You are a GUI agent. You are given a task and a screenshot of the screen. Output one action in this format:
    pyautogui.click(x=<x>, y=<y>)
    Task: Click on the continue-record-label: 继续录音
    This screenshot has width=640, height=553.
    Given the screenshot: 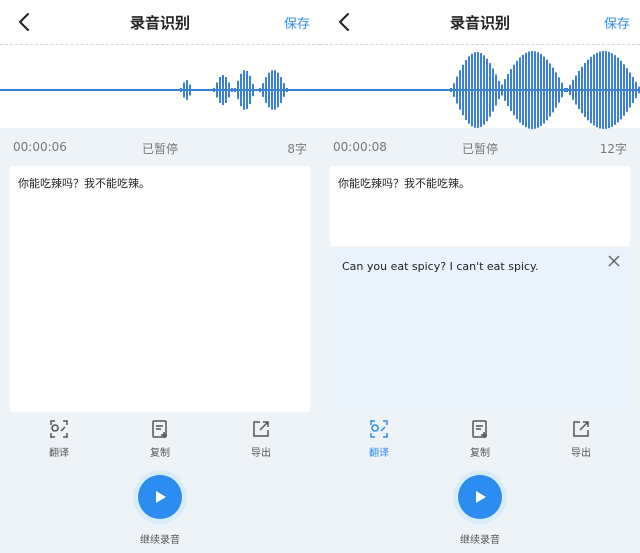 What is the action you would take?
    pyautogui.click(x=160, y=540)
    